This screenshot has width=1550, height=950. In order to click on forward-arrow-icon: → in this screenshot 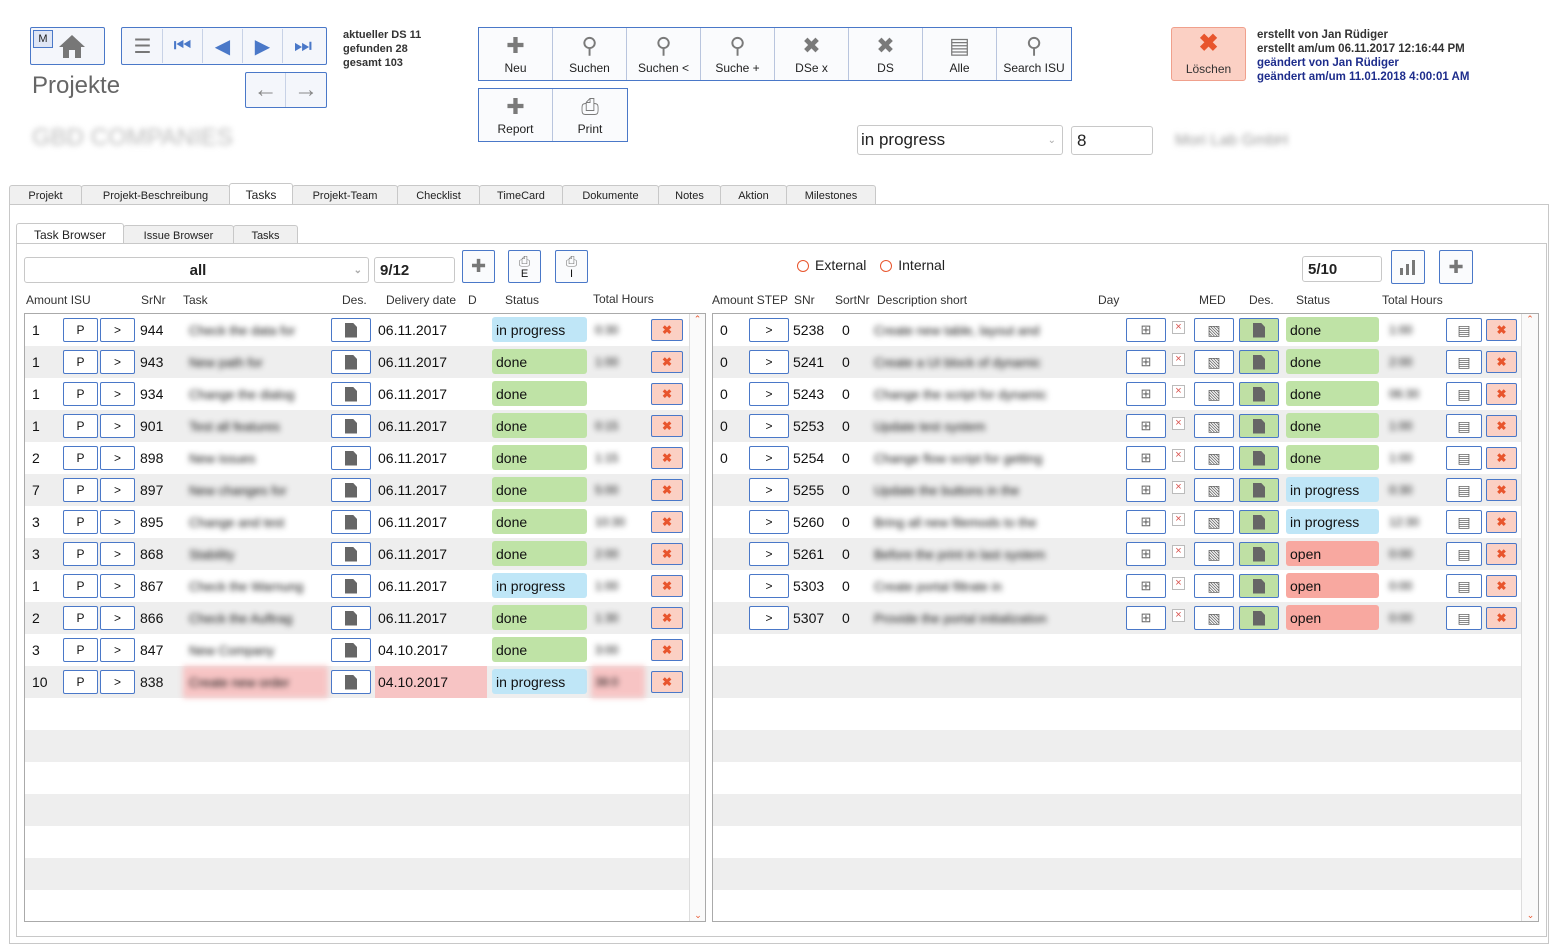, I will do `click(306, 90)`.